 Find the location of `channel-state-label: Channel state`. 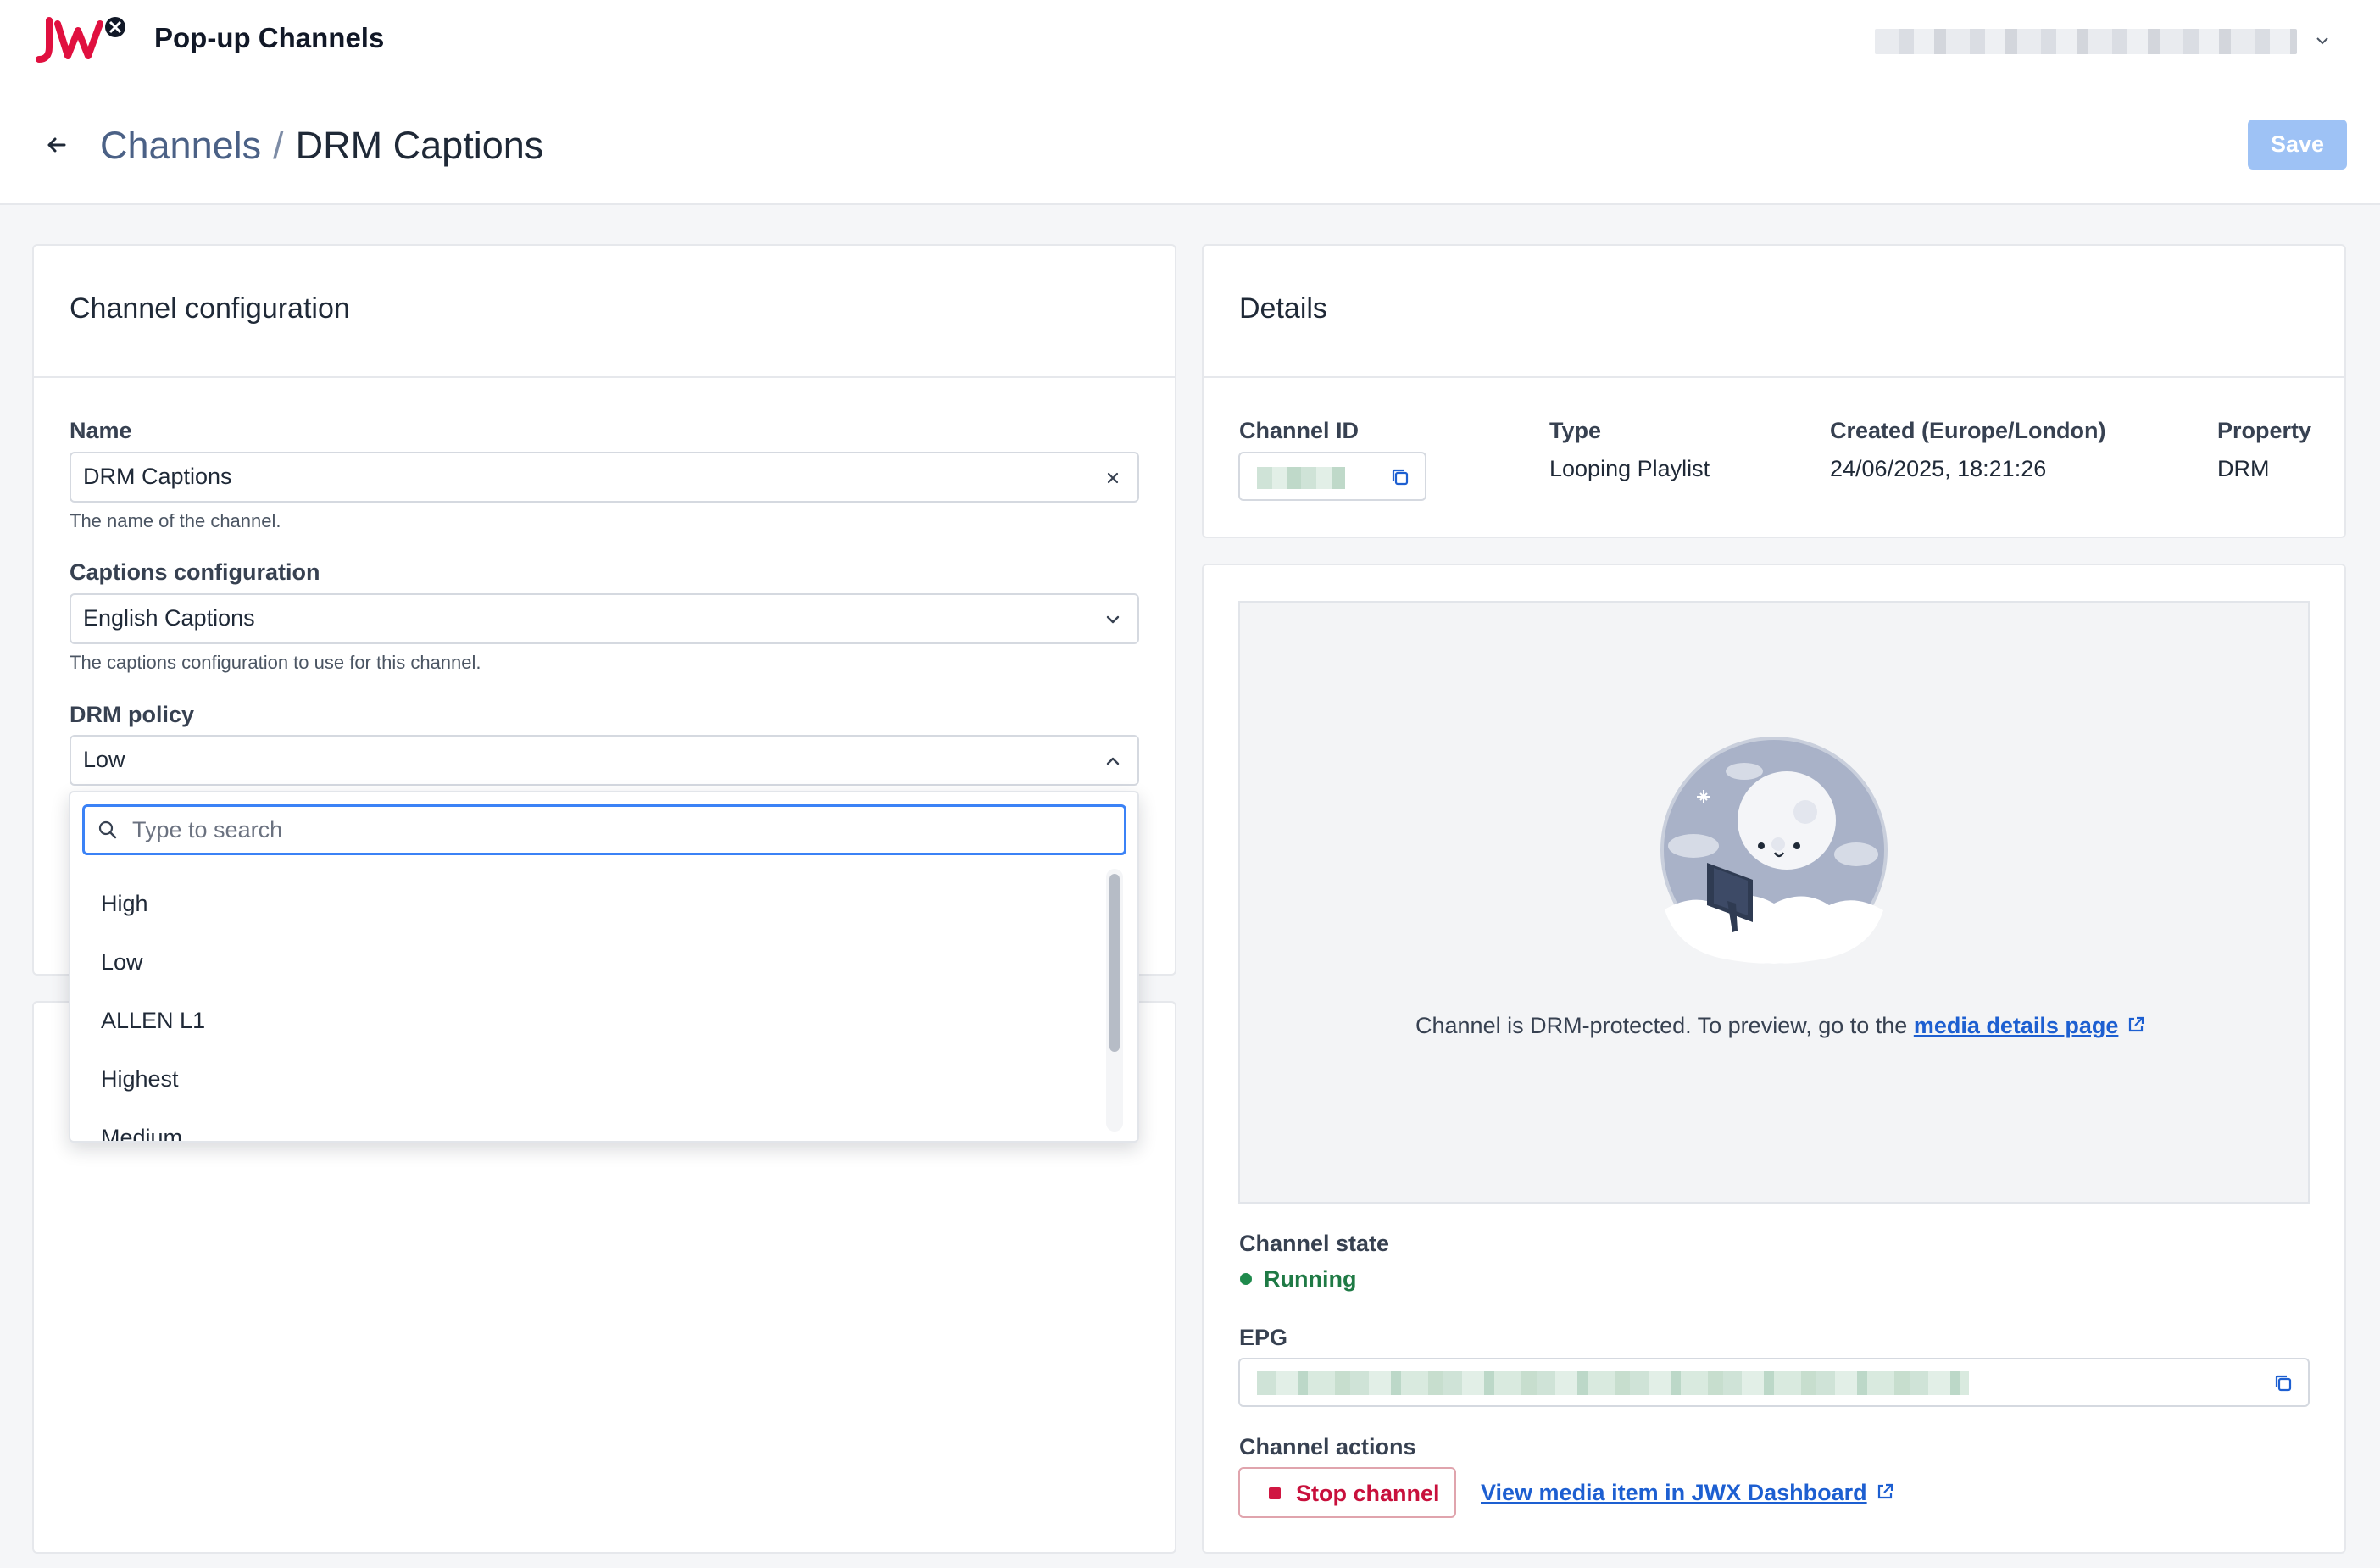

channel-state-label: Channel state is located at coordinates (1314, 1243).